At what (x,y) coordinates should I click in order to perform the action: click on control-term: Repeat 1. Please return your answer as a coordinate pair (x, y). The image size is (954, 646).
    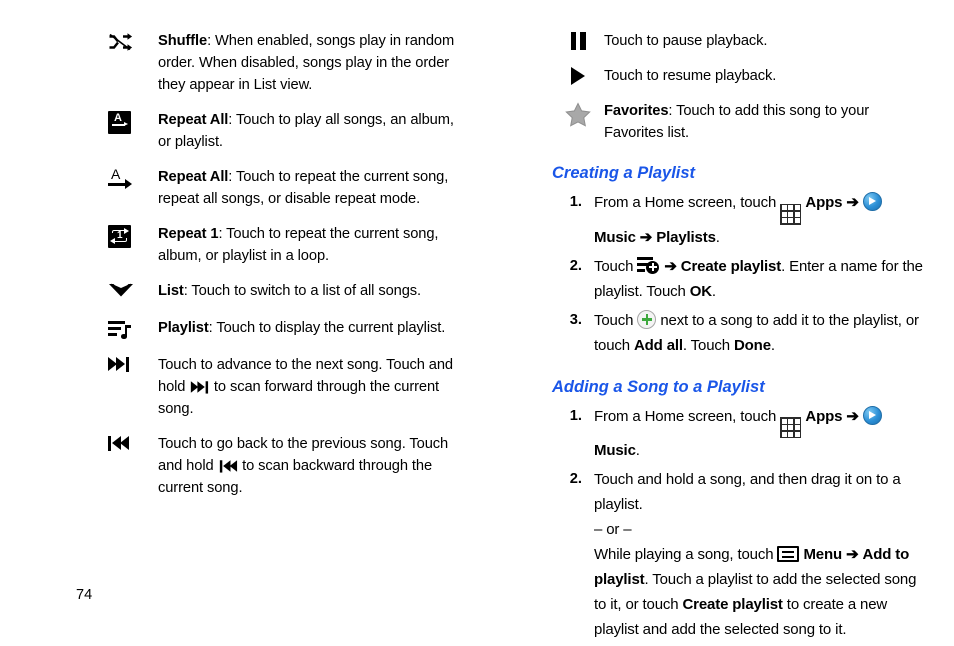
    Looking at the image, I should click on (188, 234).